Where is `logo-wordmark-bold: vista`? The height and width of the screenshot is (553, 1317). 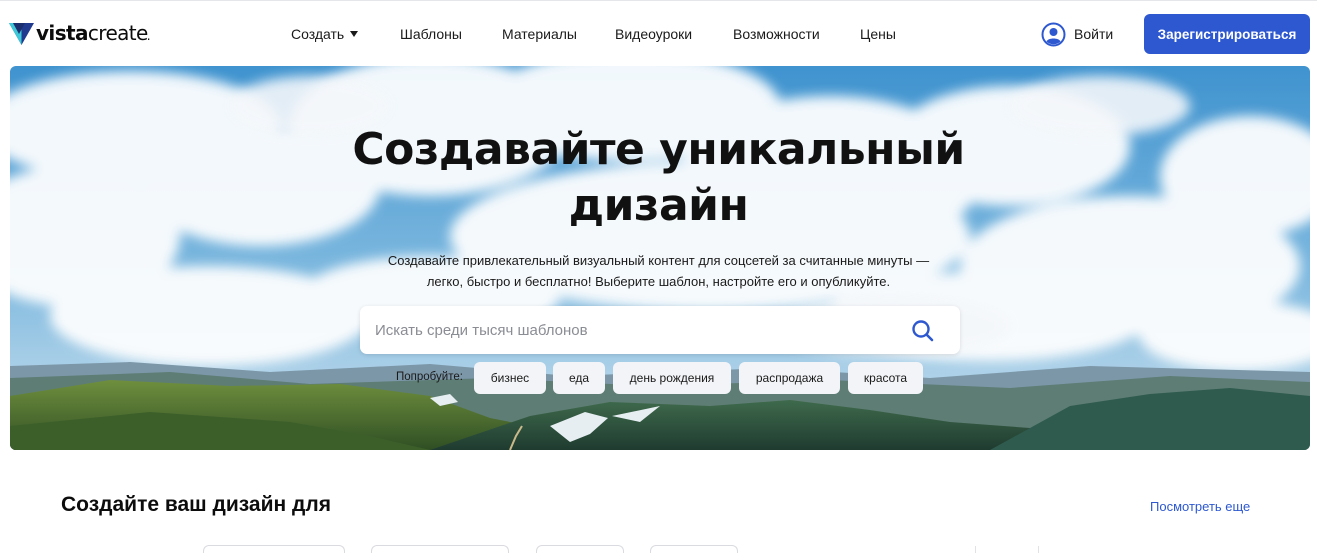 logo-wordmark-bold: vista is located at coordinates (62, 32).